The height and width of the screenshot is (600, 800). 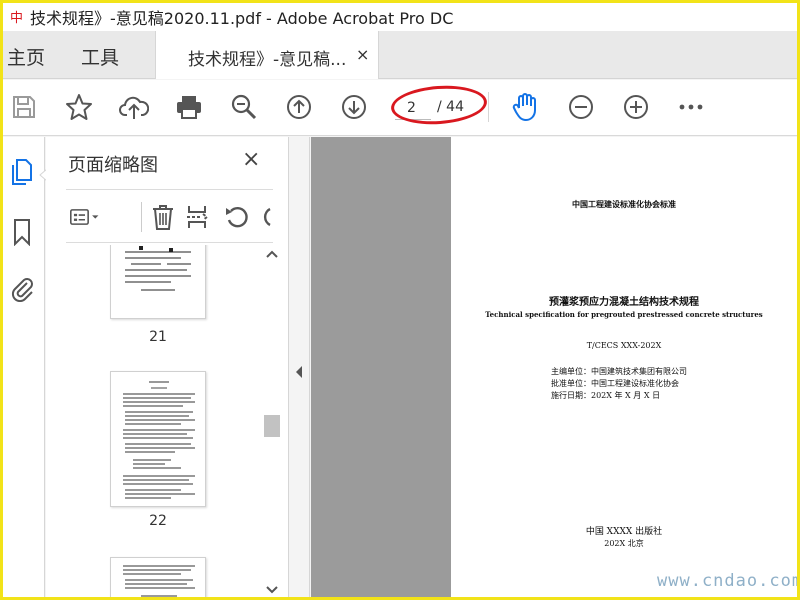 What do you see at coordinates (85, 217) in the screenshot?
I see `thumbnail-options-icon` at bounding box center [85, 217].